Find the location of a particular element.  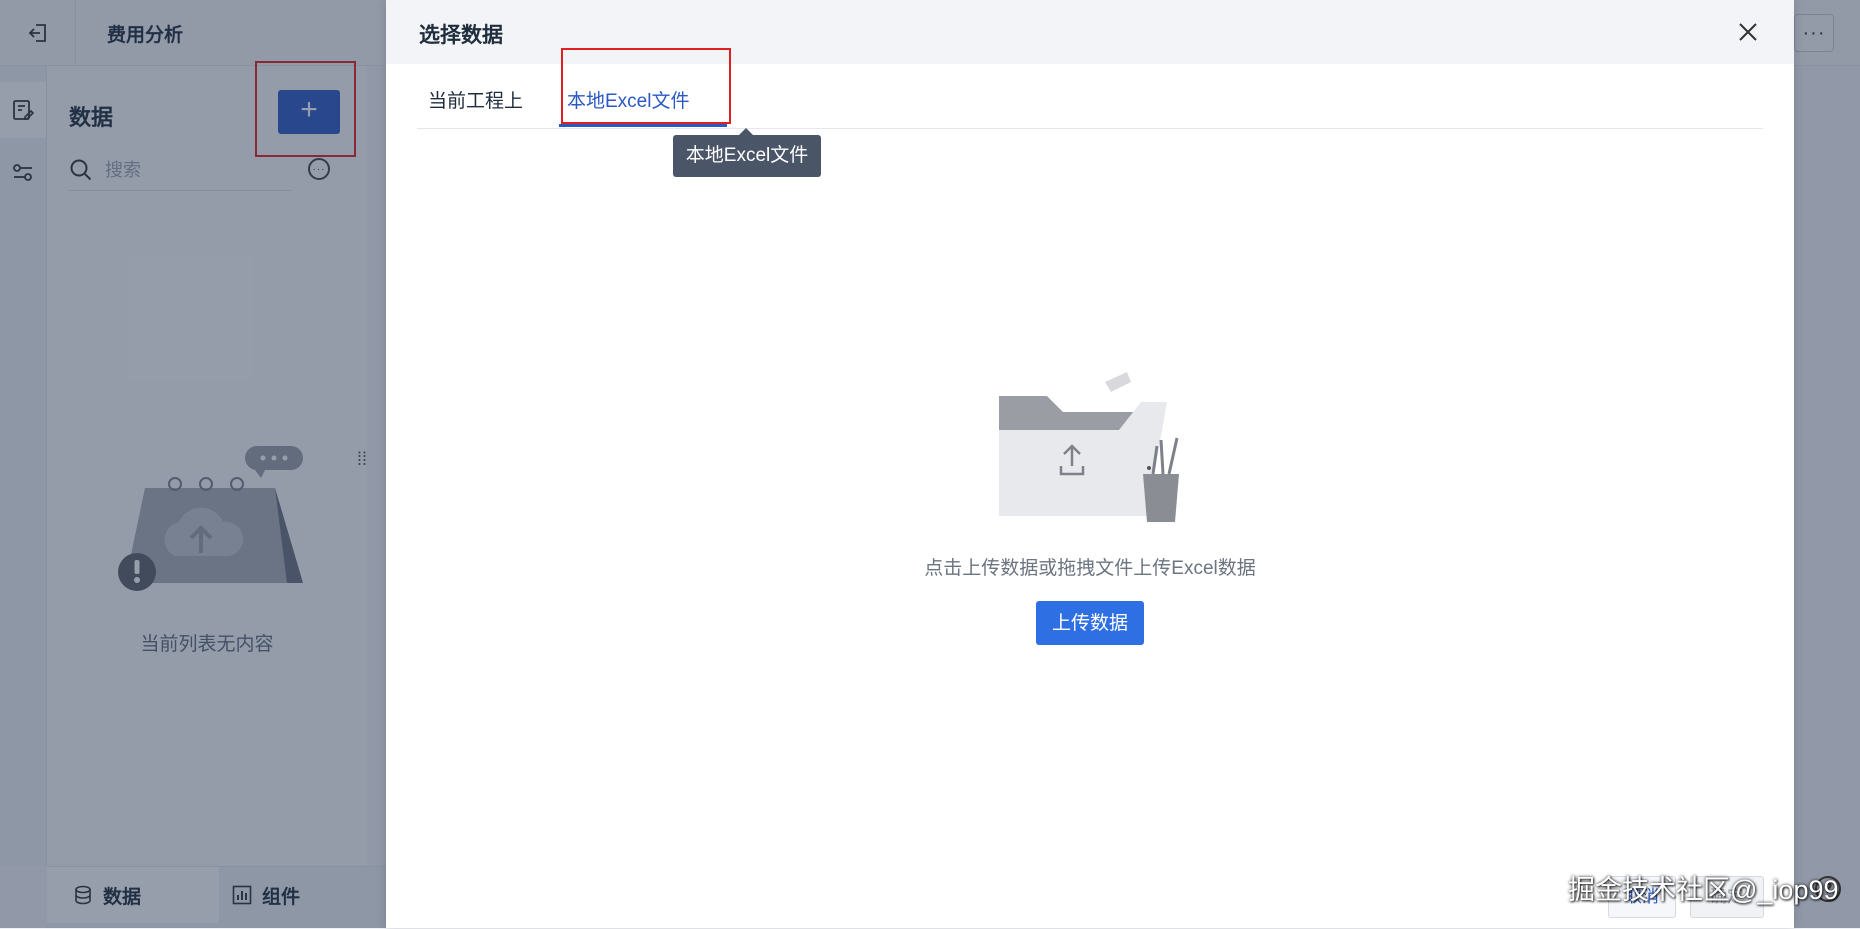

folder-upload-icon is located at coordinates (1089, 447).